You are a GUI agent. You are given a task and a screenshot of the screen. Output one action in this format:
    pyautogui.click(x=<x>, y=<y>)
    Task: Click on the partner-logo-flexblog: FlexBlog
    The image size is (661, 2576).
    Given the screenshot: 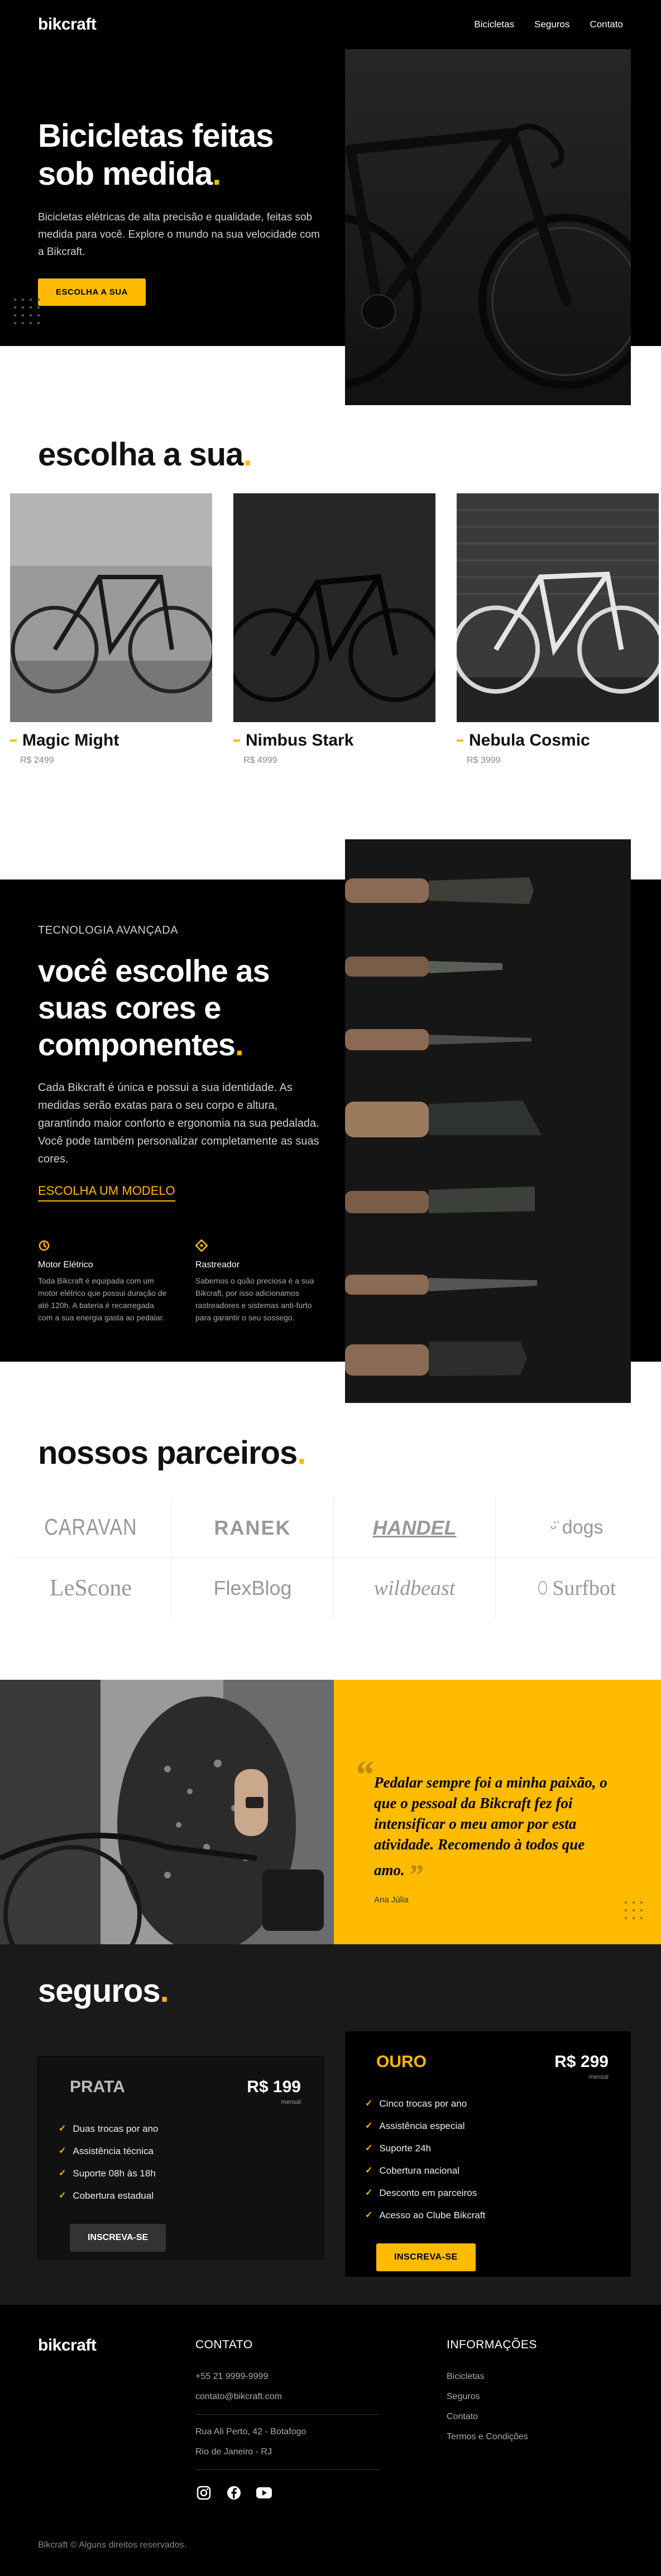 What is the action you would take?
    pyautogui.click(x=253, y=1588)
    